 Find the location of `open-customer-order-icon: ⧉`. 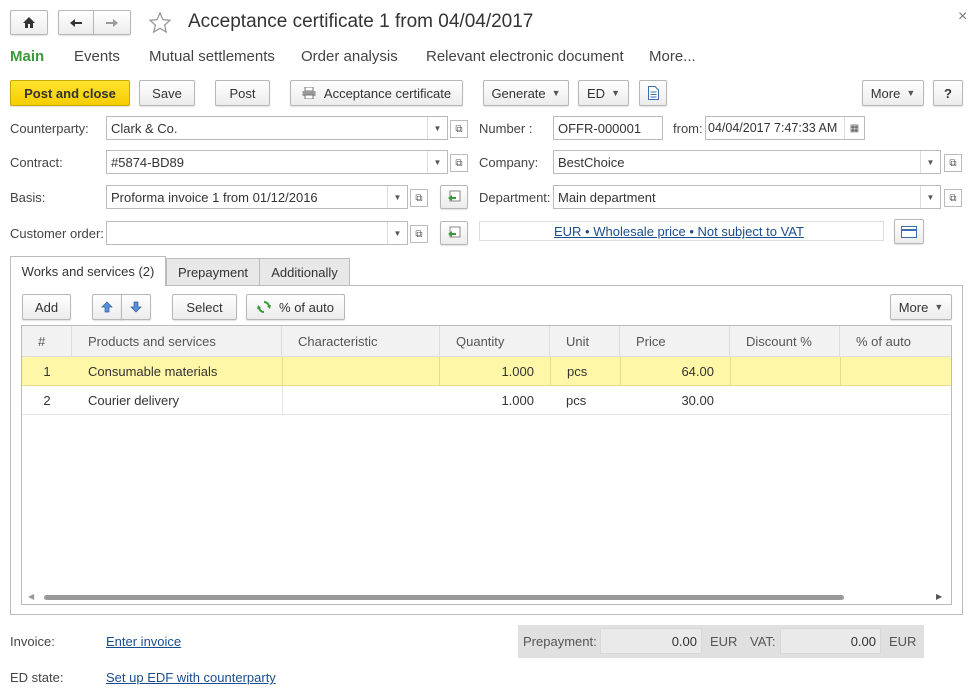

open-customer-order-icon: ⧉ is located at coordinates (419, 234).